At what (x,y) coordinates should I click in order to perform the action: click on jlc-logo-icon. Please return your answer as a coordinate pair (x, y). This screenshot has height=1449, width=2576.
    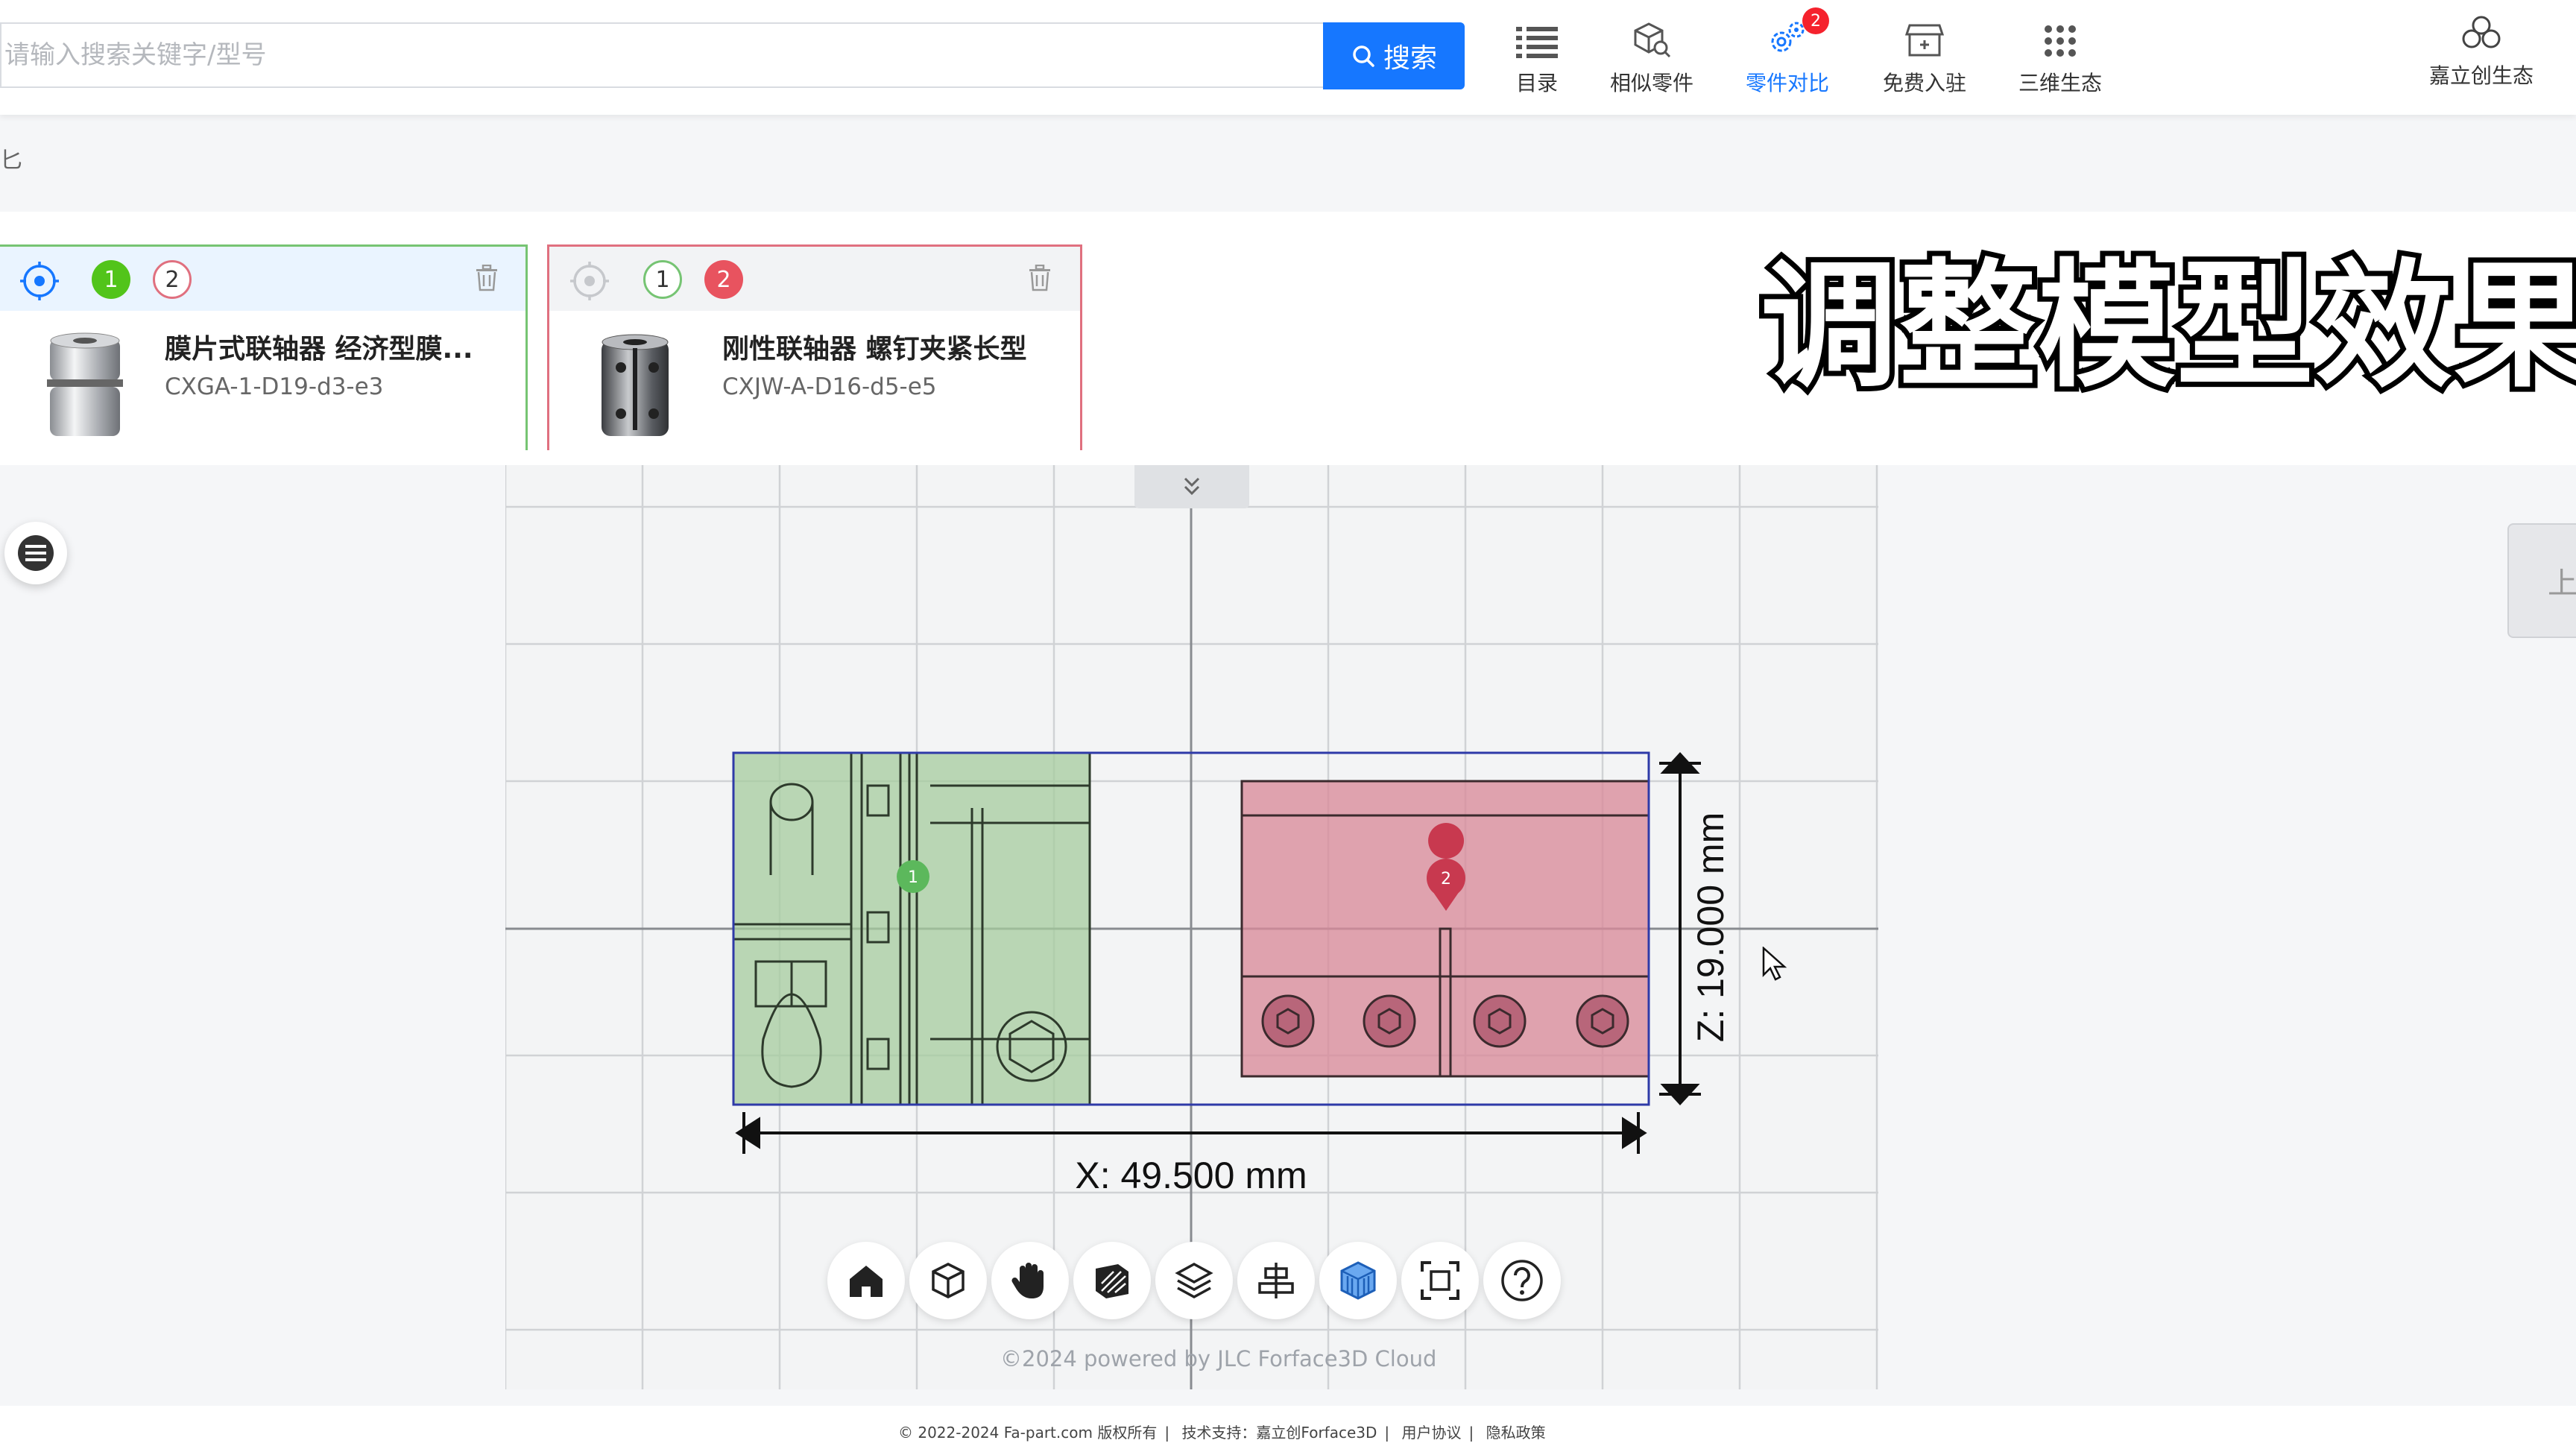
    Looking at the image, I should click on (2481, 32).